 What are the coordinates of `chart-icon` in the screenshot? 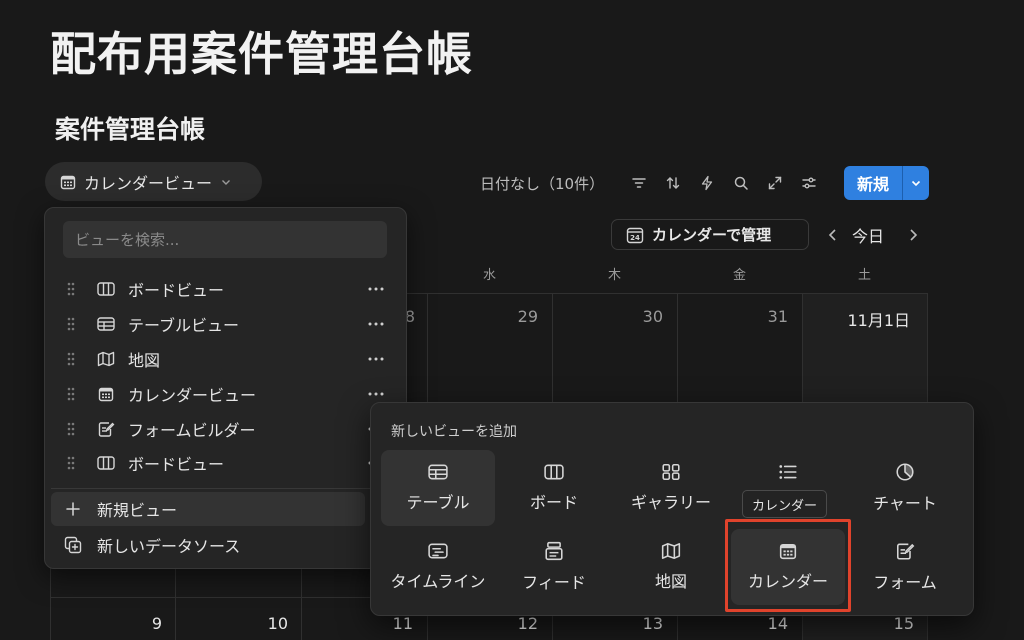 It's located at (905, 472).